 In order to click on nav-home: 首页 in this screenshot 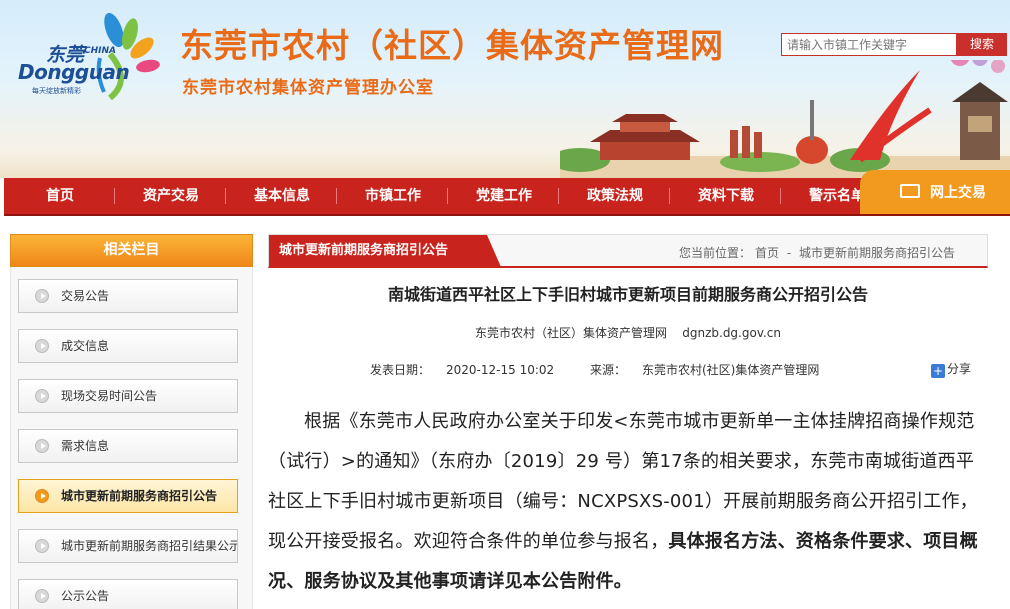, I will do `click(60, 196)`.